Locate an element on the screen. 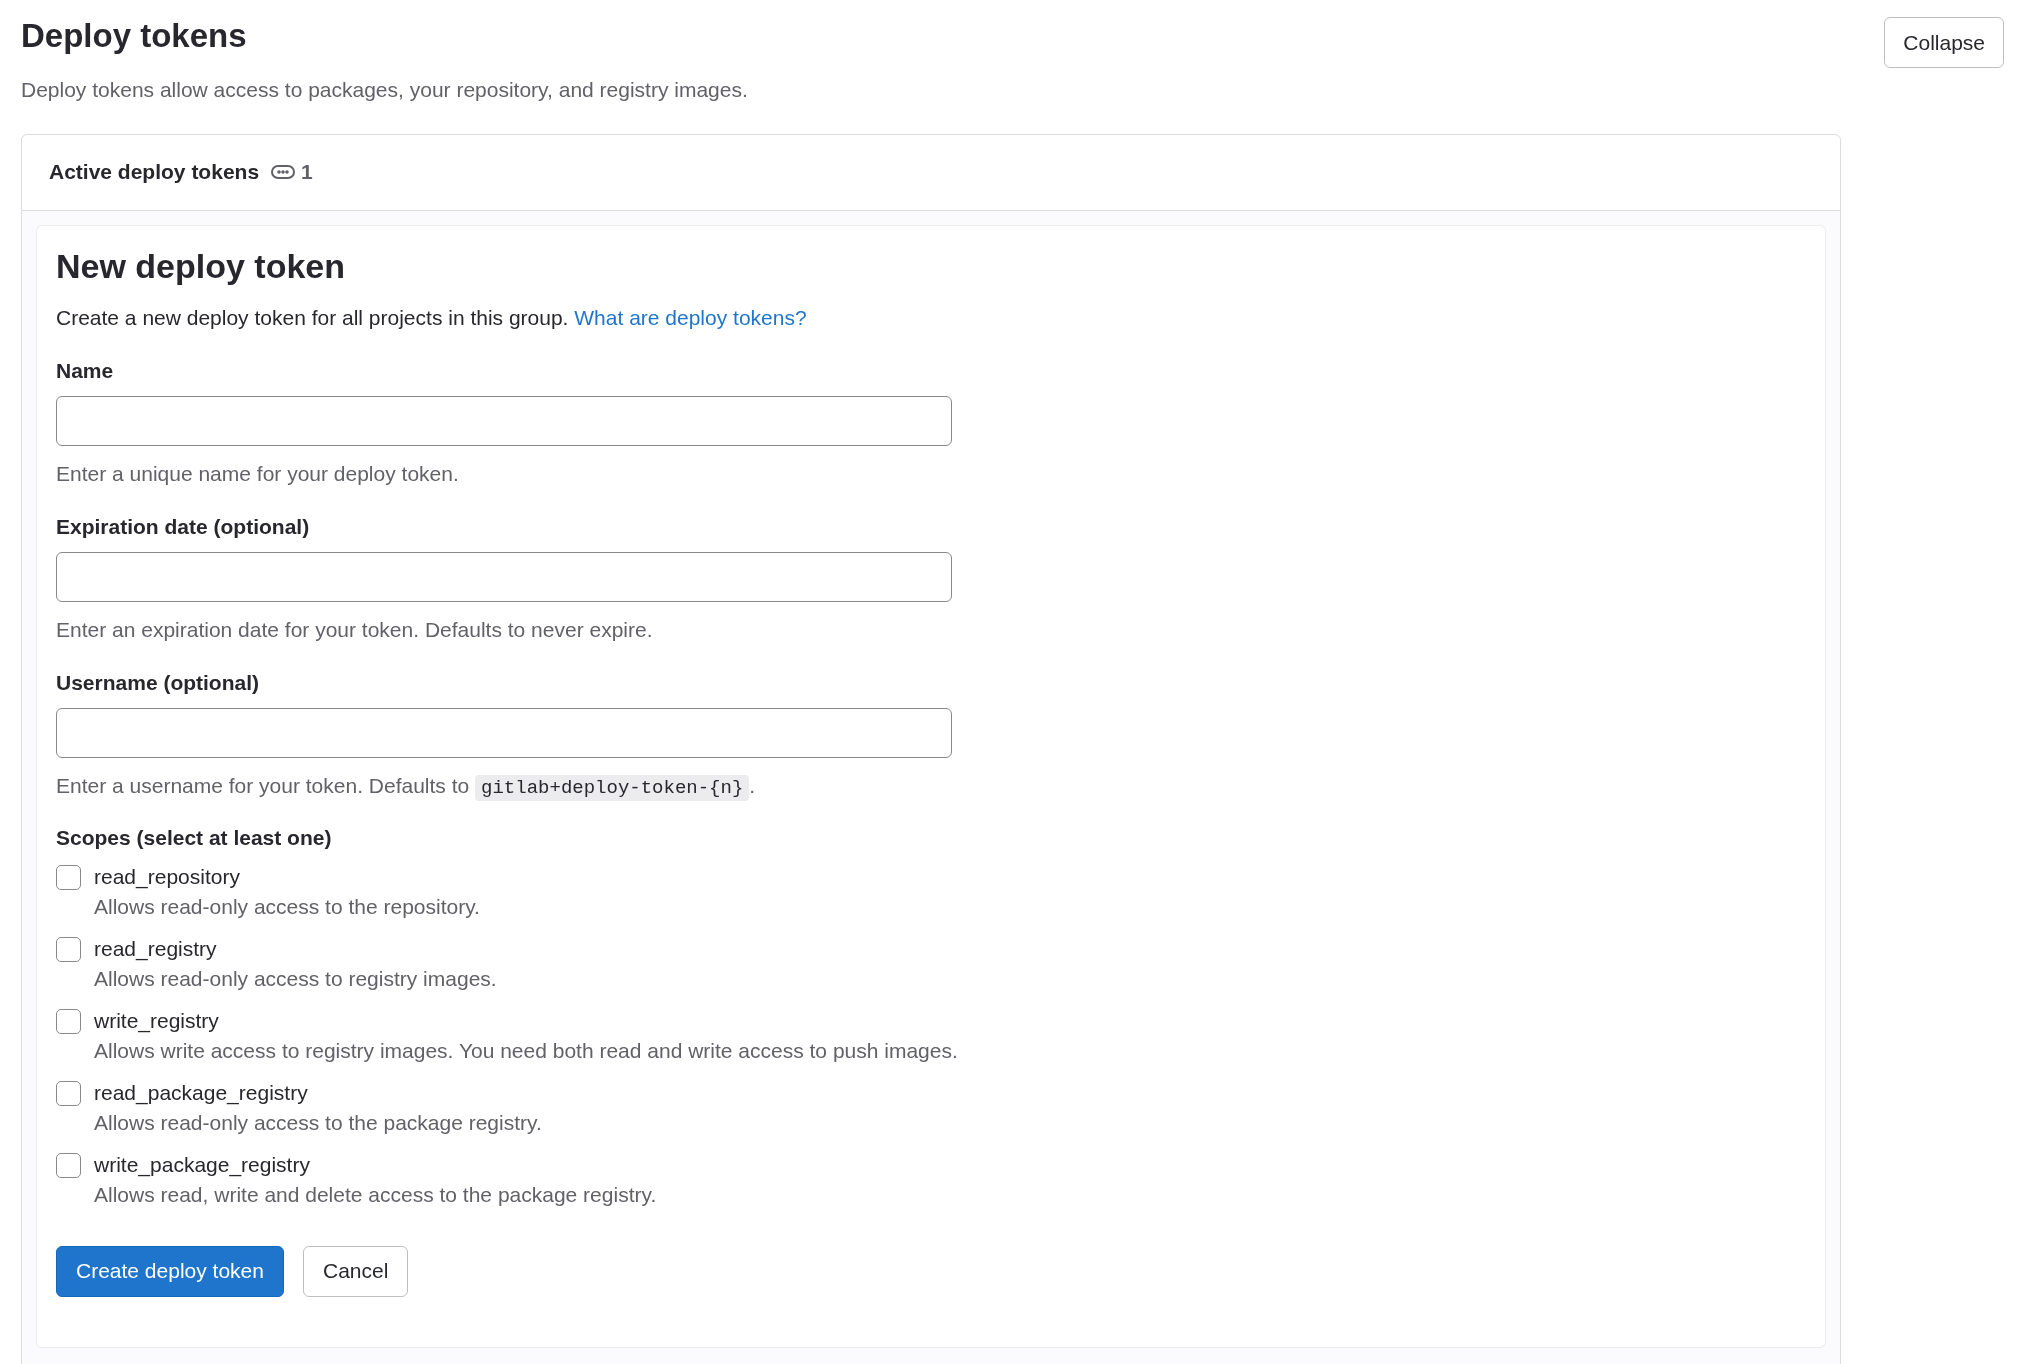 This screenshot has width=2034, height=1364. scope-description: Allows read-only access to the repository. is located at coordinates (287, 906).